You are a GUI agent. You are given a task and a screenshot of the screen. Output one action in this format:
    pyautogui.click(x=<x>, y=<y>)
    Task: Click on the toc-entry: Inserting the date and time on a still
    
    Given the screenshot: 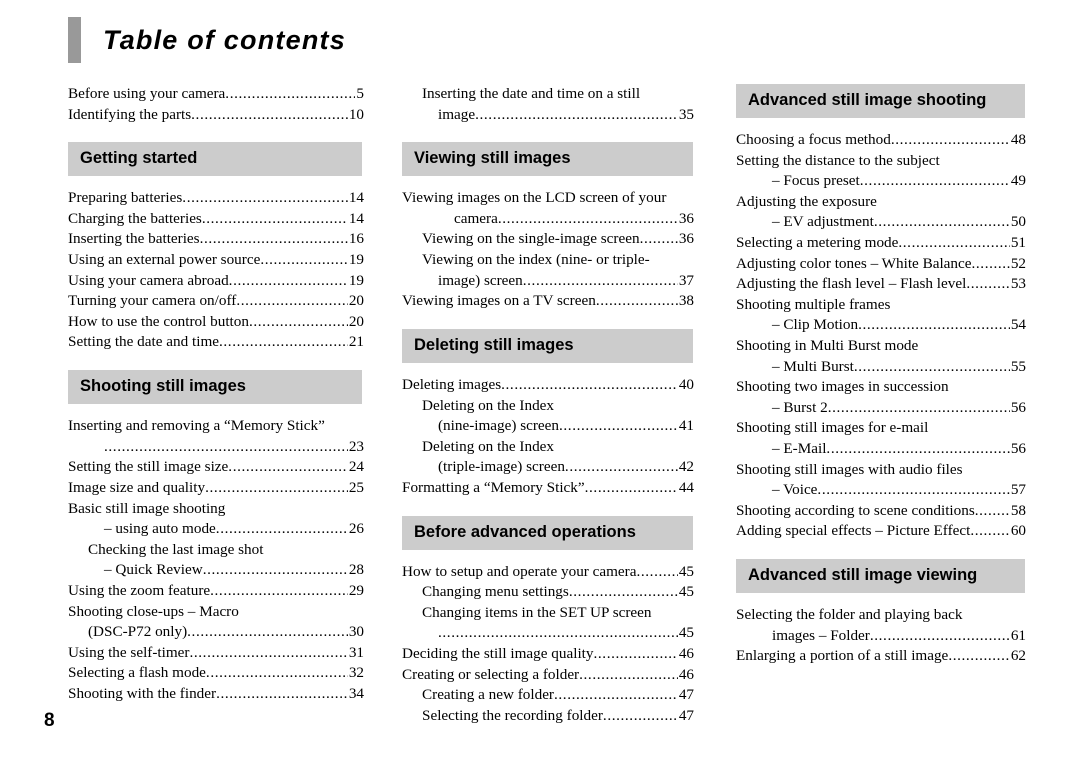 What is the action you would take?
    pyautogui.click(x=548, y=94)
    